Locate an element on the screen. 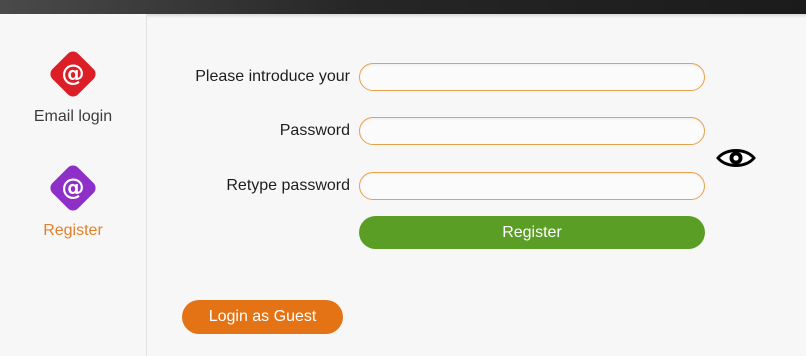  sidebar-item-label: Register is located at coordinates (73, 230).